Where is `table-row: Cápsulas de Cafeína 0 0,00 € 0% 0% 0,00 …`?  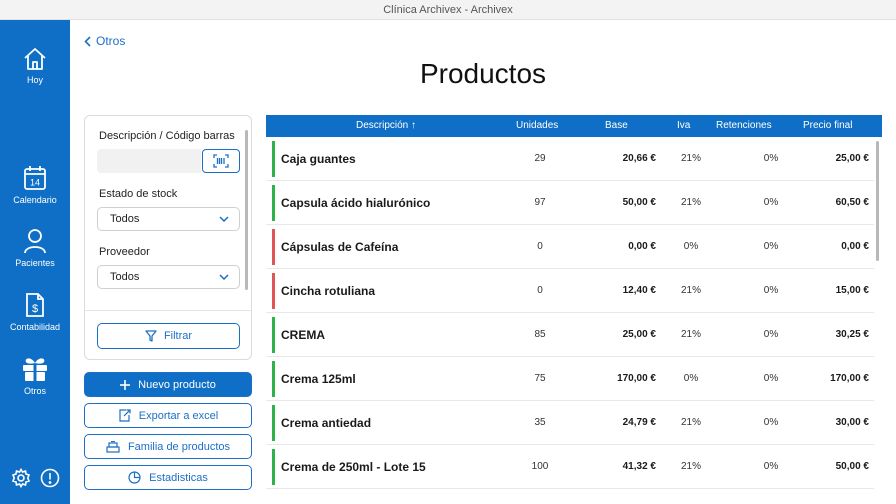 table-row: Cápsulas de Cafeína 0 0,00 € 0% 0% 0,00 … is located at coordinates (570, 247).